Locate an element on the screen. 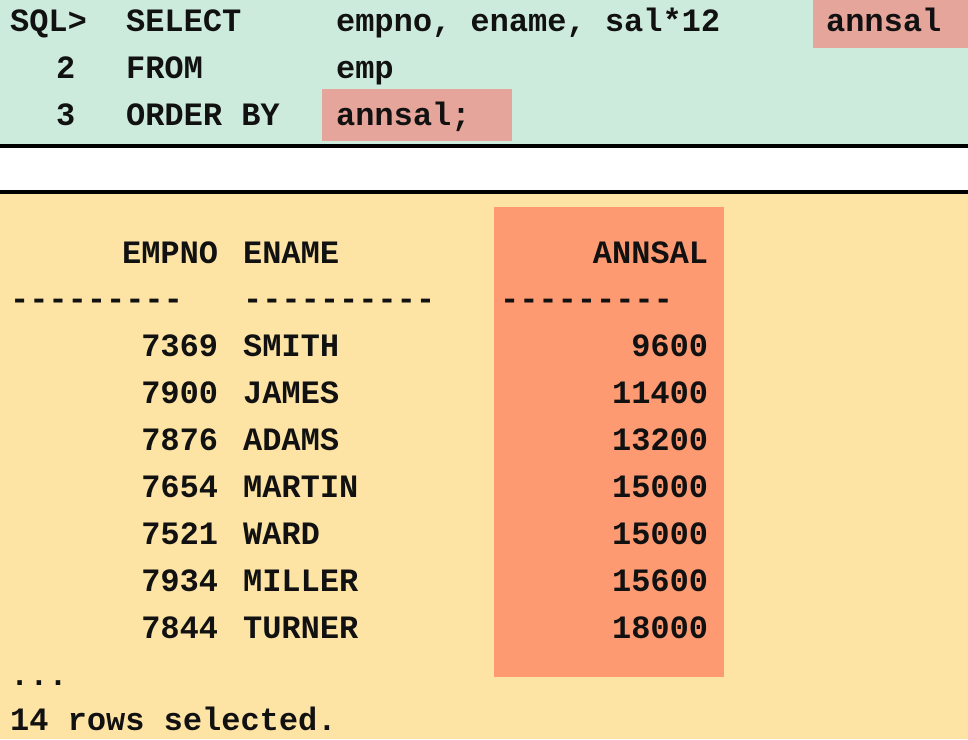  header-ename: ENAME is located at coordinates (291, 254).